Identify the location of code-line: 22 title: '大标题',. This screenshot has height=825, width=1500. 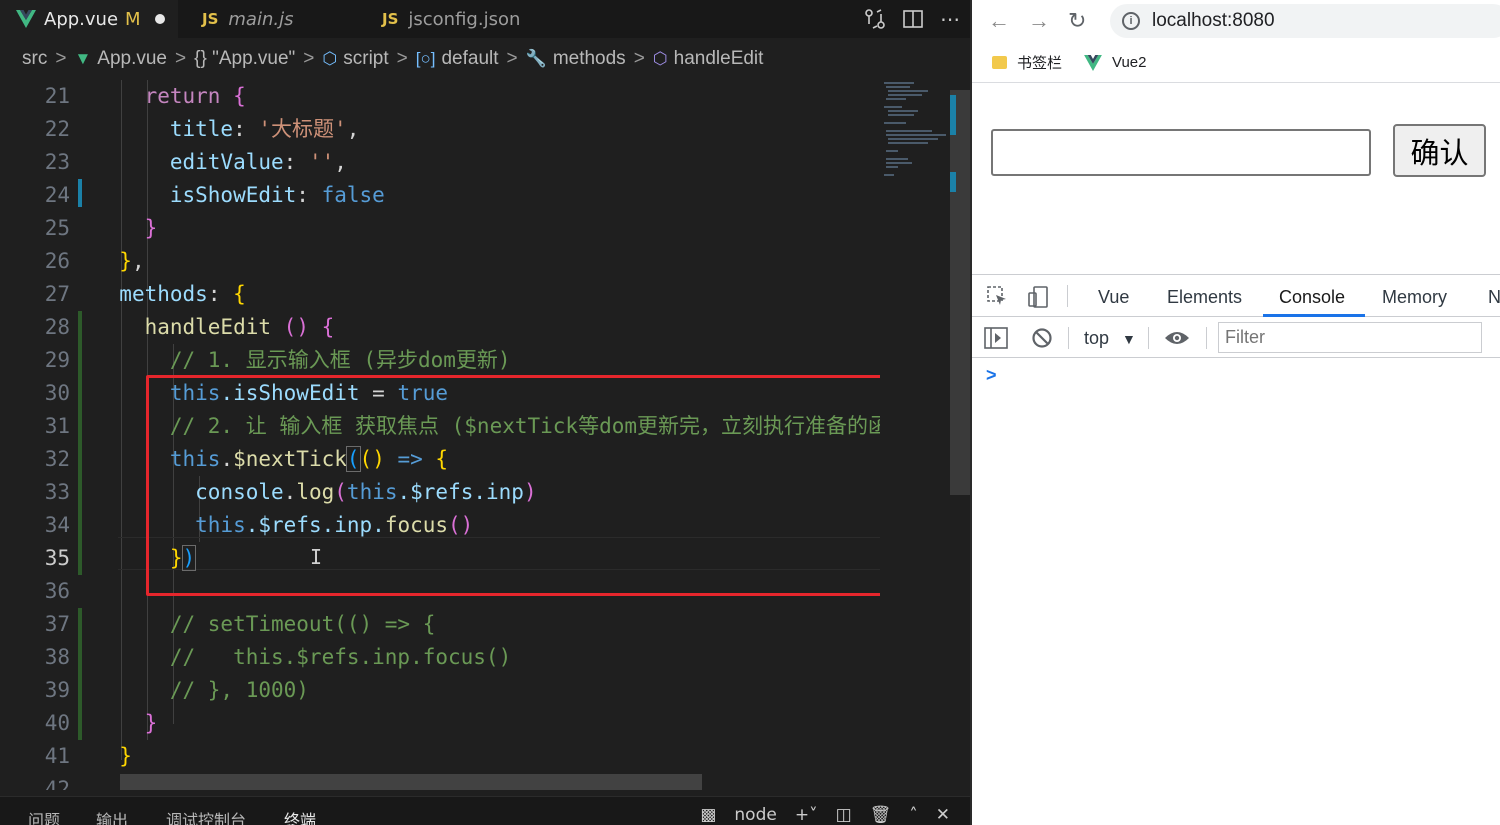
(202, 129).